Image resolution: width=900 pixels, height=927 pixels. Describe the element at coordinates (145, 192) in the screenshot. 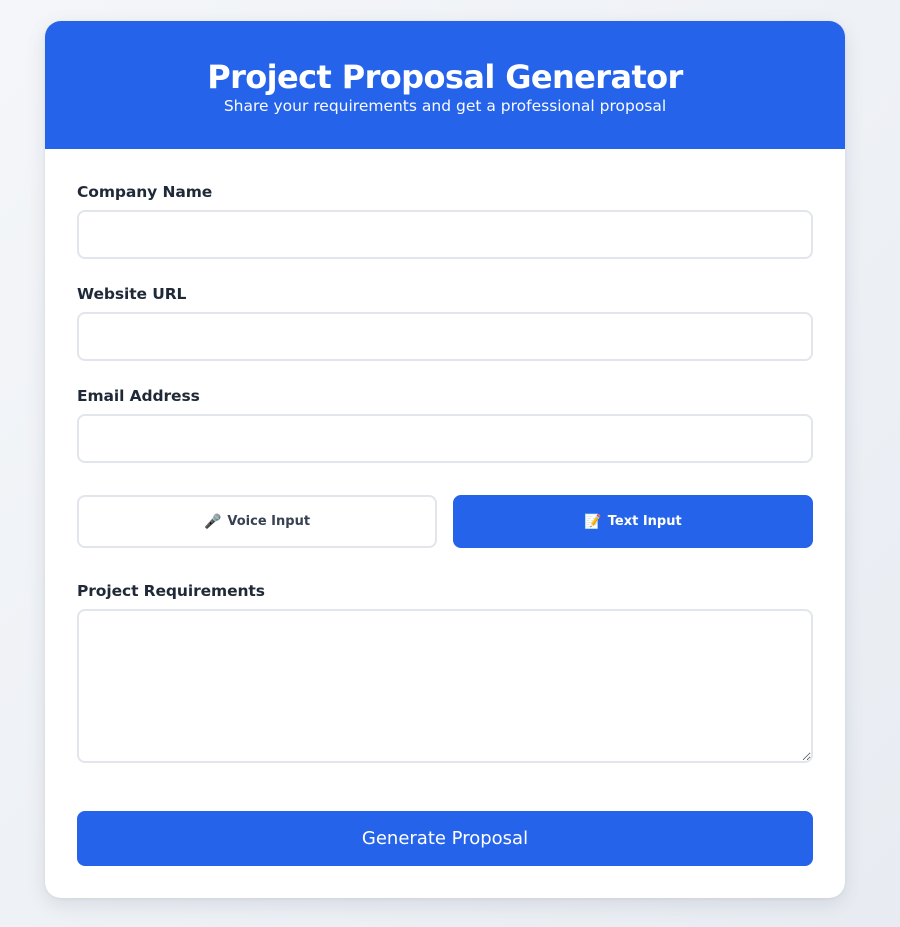

I see `company-name-label: Company Name` at that location.